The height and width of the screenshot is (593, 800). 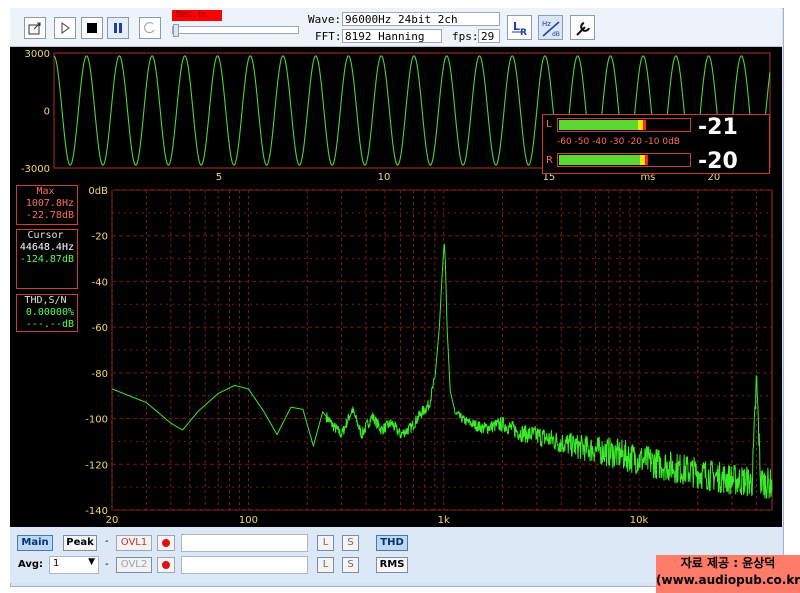 I want to click on thd-title: THD,S/N, so click(x=45, y=300).